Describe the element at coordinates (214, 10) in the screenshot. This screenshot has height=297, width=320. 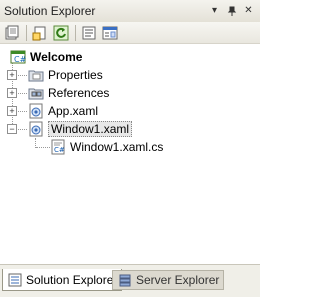
I see `window-position-dropdown-icon: ▾` at that location.